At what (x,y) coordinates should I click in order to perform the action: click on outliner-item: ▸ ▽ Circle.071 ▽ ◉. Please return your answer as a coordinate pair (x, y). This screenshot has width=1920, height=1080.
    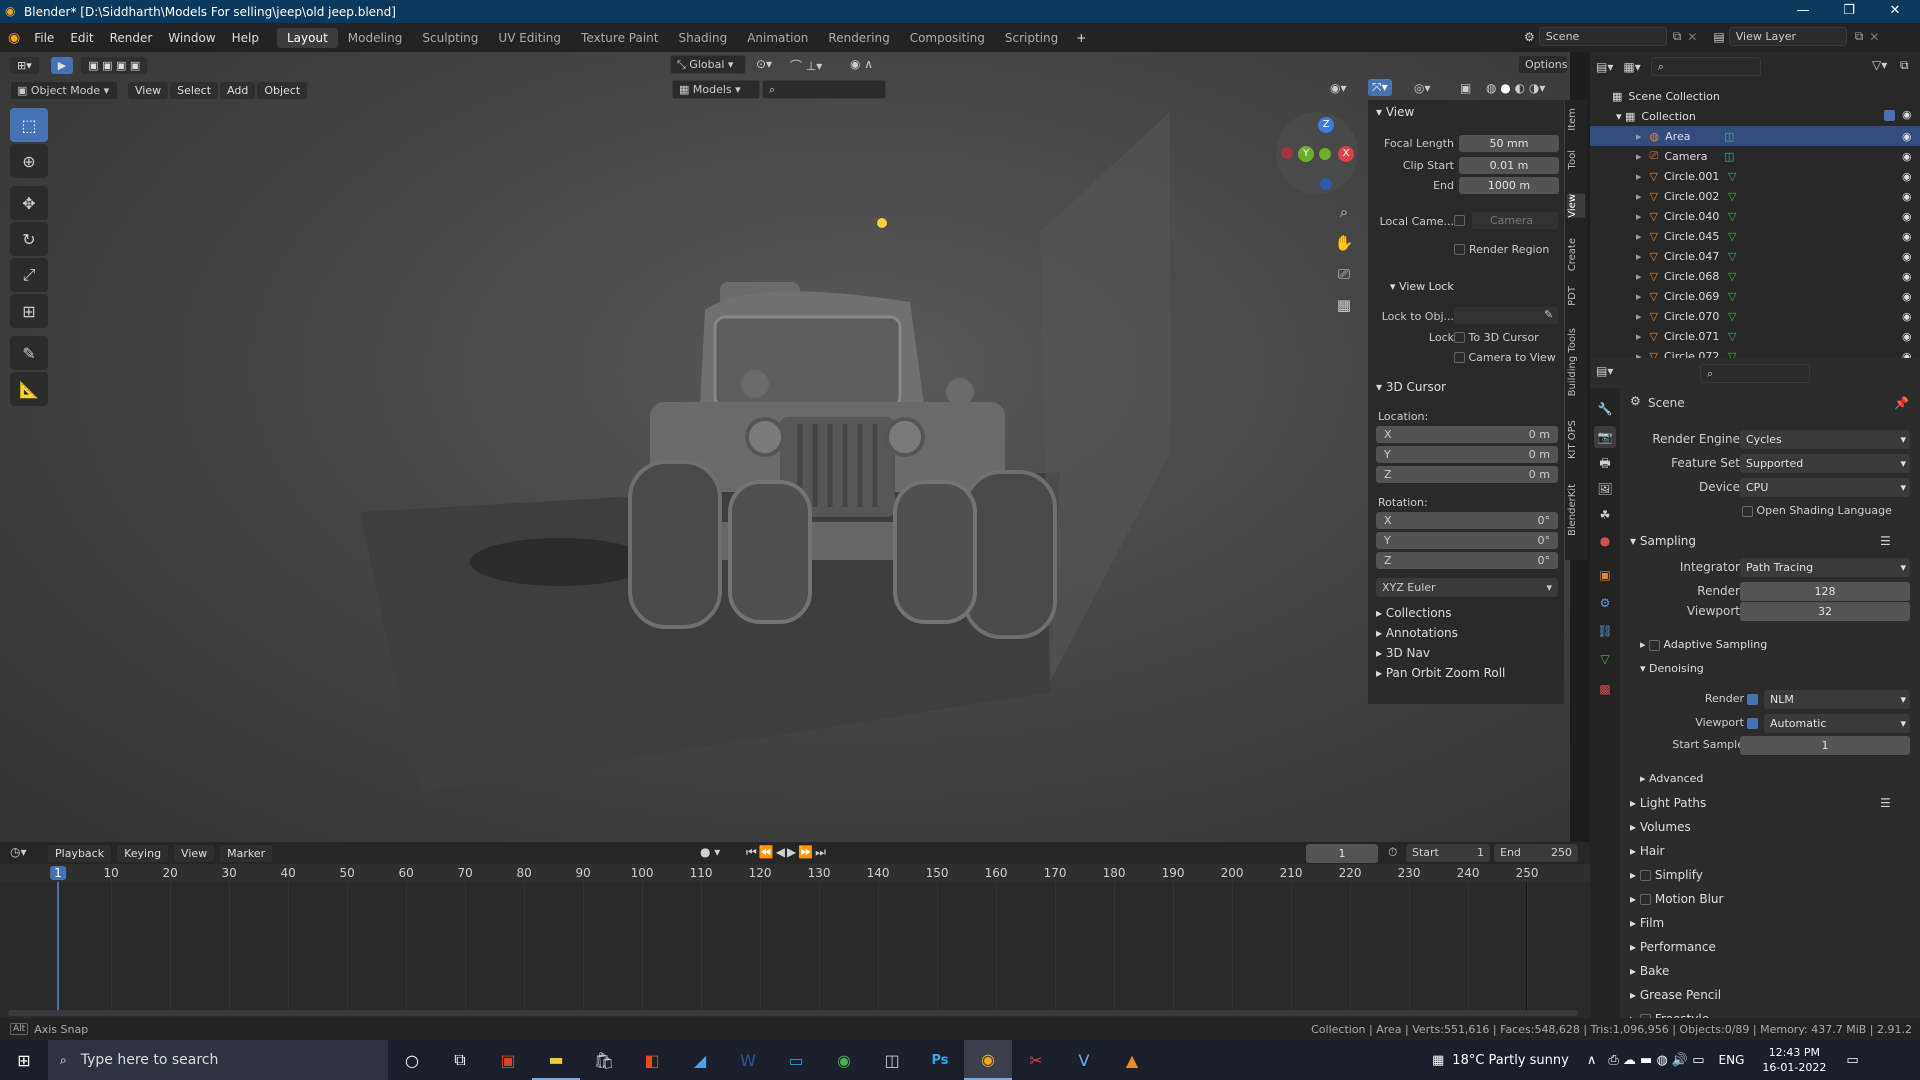
    Looking at the image, I should click on (1755, 336).